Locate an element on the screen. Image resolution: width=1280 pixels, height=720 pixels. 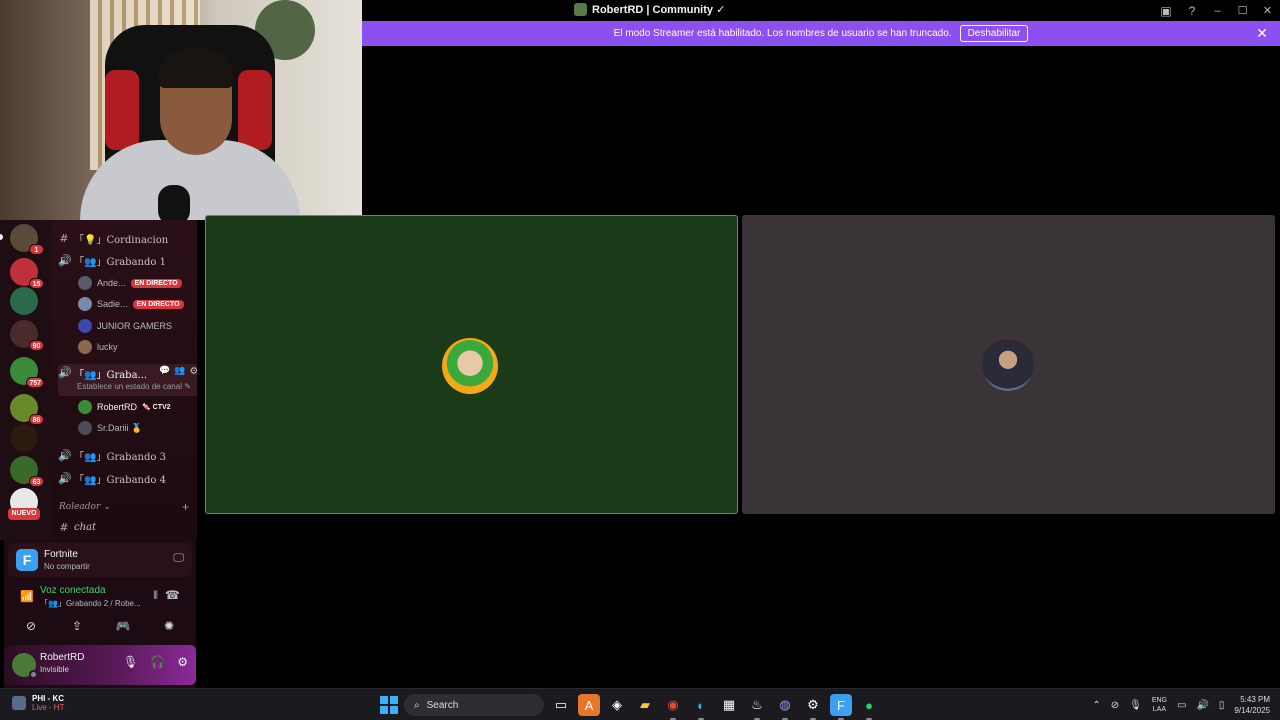
voice-member: RobertRD 🍬 CTV2 is located at coordinates (124, 407).